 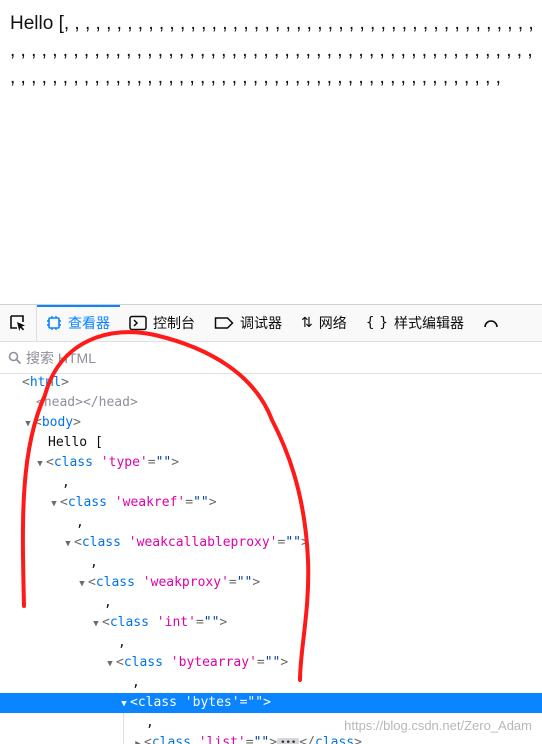 I want to click on tree-node-class-bytearray: ▼<class 'bytearray'="">, so click(x=271, y=663).